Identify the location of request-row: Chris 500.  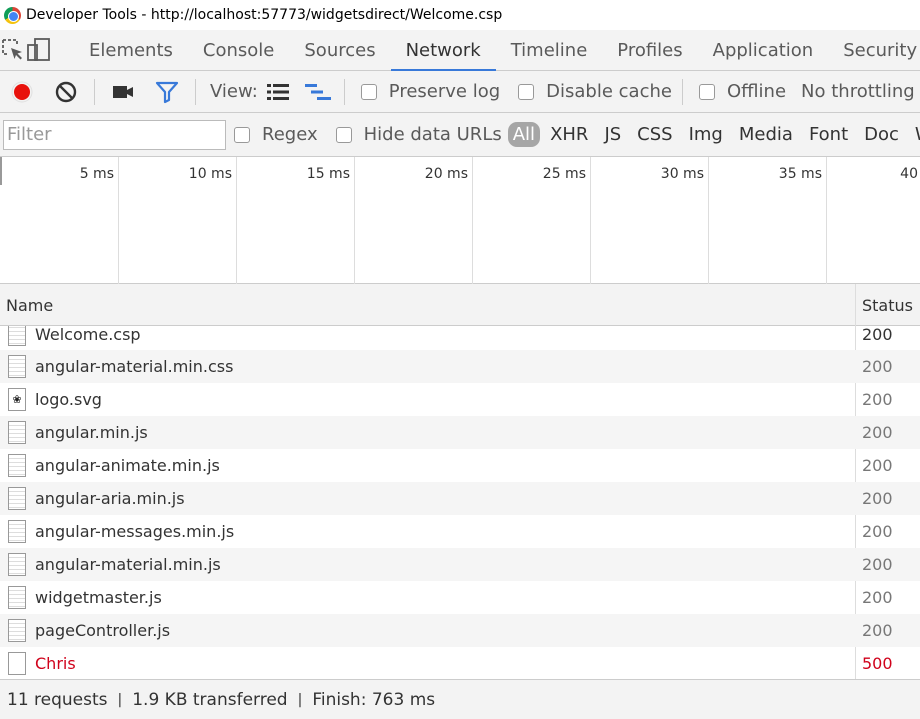
(460, 663).